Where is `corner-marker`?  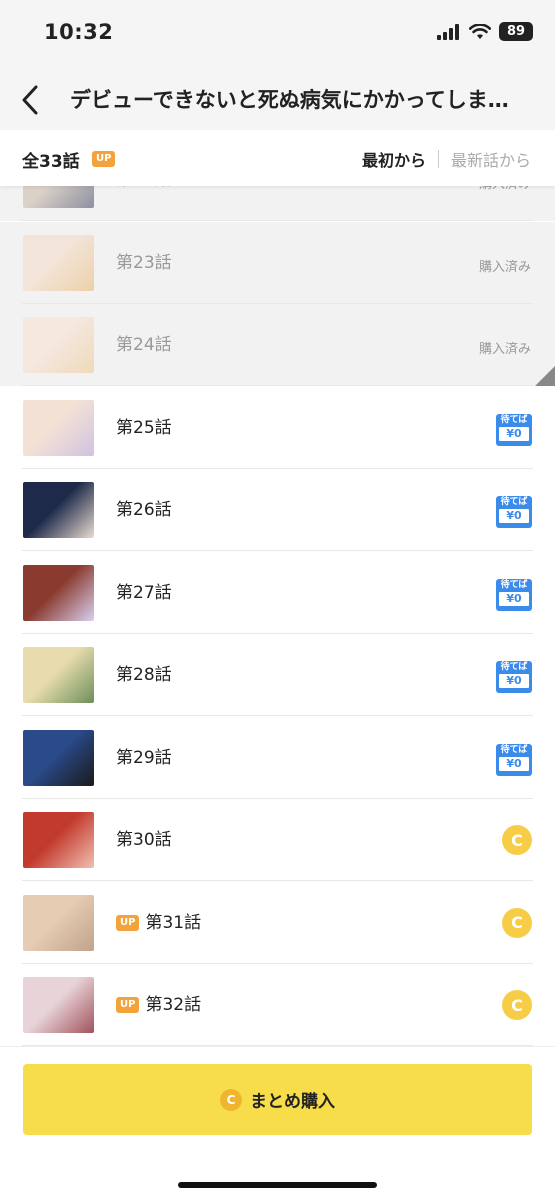
corner-marker is located at coordinates (545, 376).